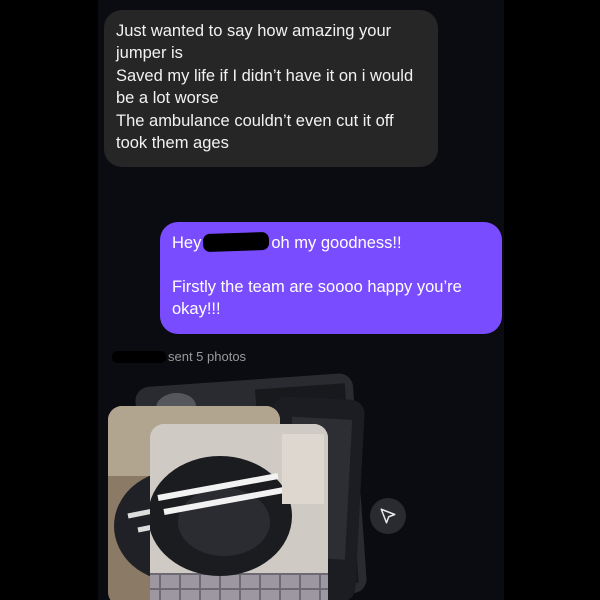  Describe the element at coordinates (187, 243) in the screenshot. I see `greeting-start: Hey` at that location.